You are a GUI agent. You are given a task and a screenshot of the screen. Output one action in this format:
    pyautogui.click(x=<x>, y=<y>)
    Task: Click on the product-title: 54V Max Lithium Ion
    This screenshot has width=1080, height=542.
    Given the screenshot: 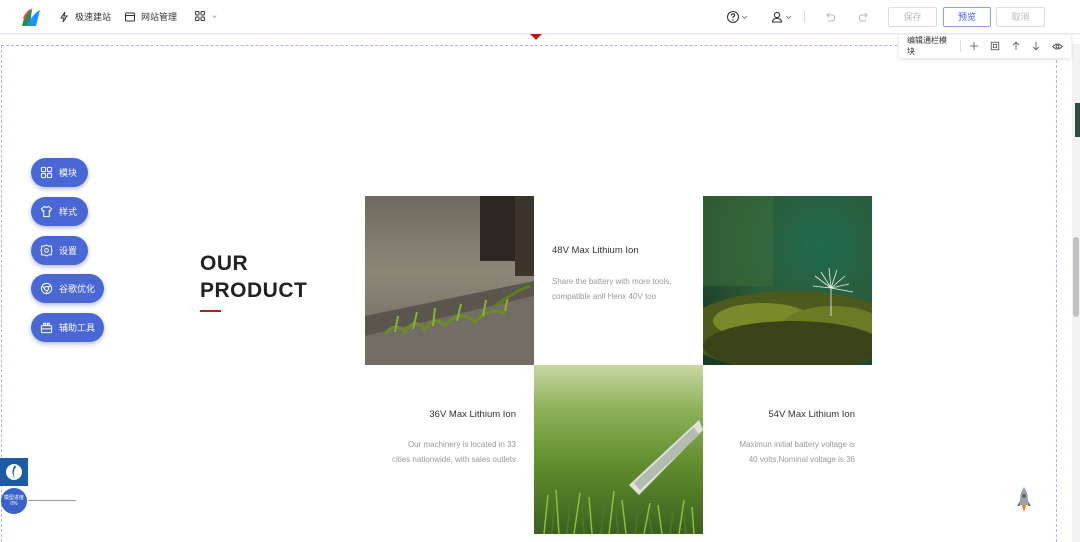 What is the action you would take?
    pyautogui.click(x=811, y=414)
    